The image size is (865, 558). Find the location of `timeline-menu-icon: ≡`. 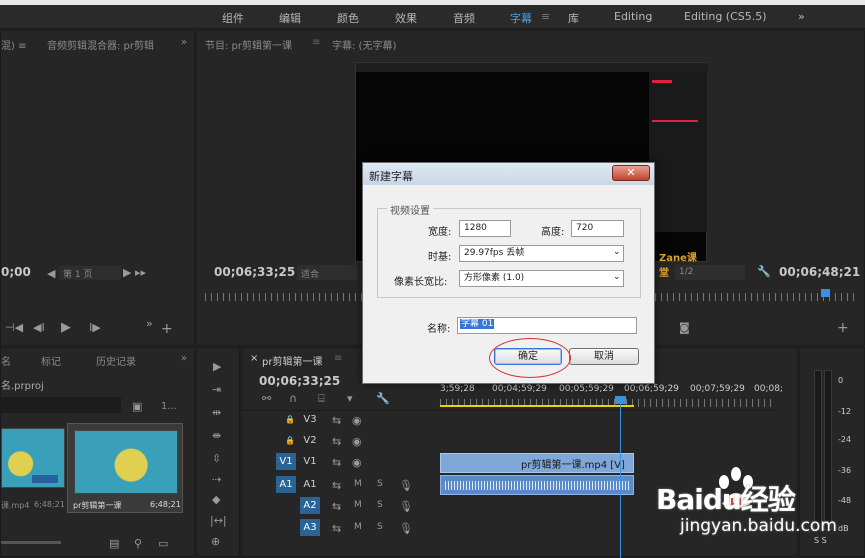

timeline-menu-icon: ≡ is located at coordinates (338, 358).